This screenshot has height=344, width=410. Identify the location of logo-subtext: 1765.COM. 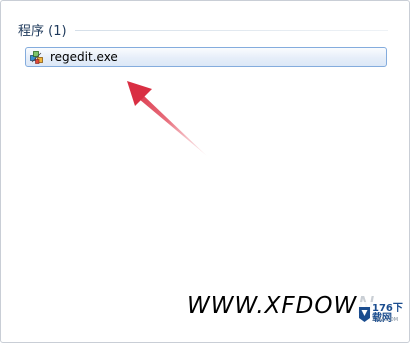
(385, 320).